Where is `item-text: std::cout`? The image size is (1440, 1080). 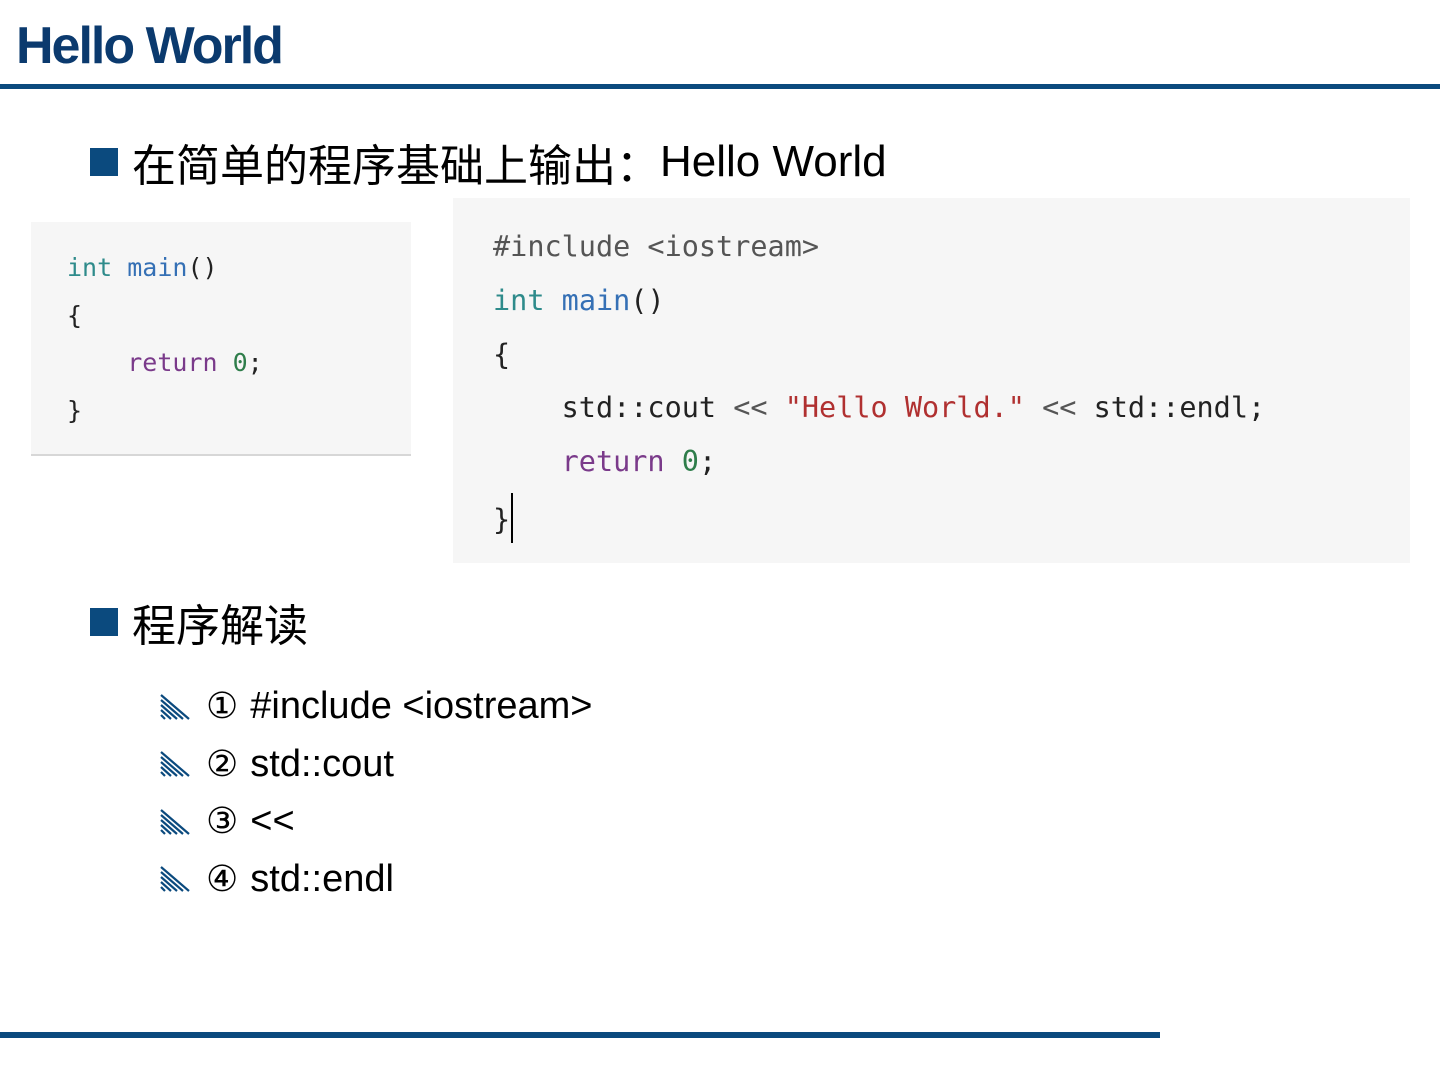 item-text: std::cout is located at coordinates (322, 763).